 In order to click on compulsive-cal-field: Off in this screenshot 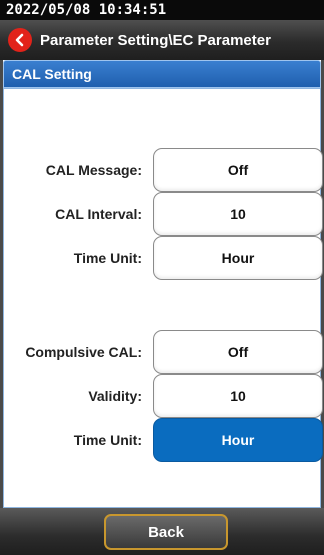, I will do `click(238, 352)`.